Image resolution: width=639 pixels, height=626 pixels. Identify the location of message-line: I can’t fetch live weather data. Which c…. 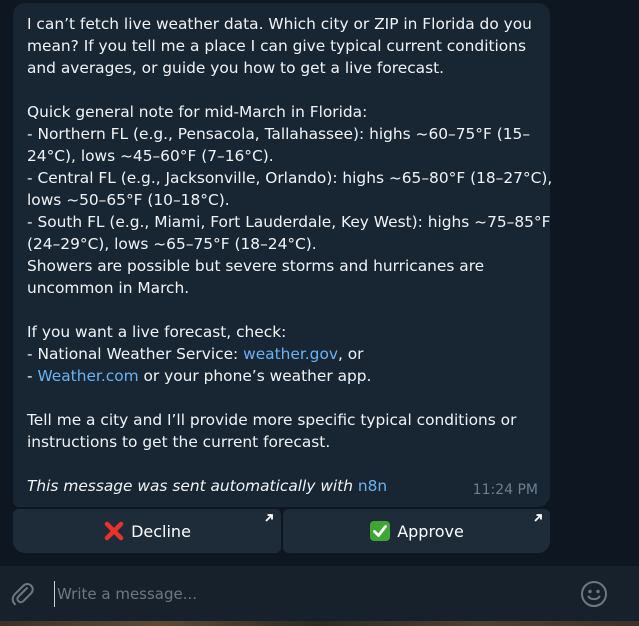
(279, 24).